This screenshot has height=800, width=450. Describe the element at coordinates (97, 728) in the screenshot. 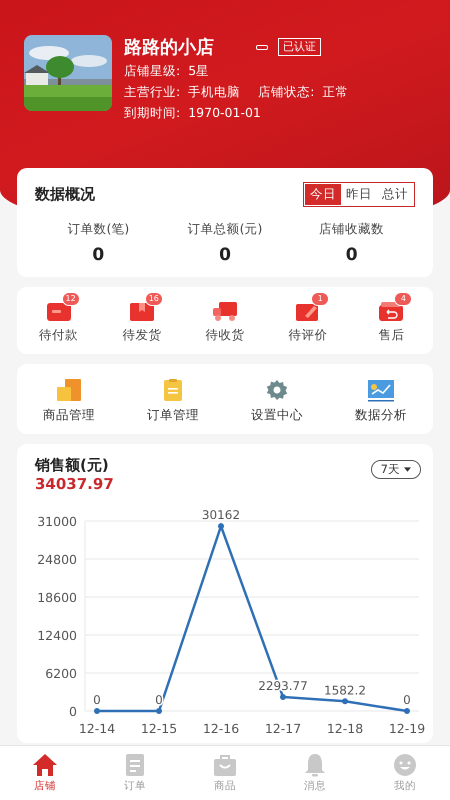

I see `x-tick-label: 12-14` at that location.